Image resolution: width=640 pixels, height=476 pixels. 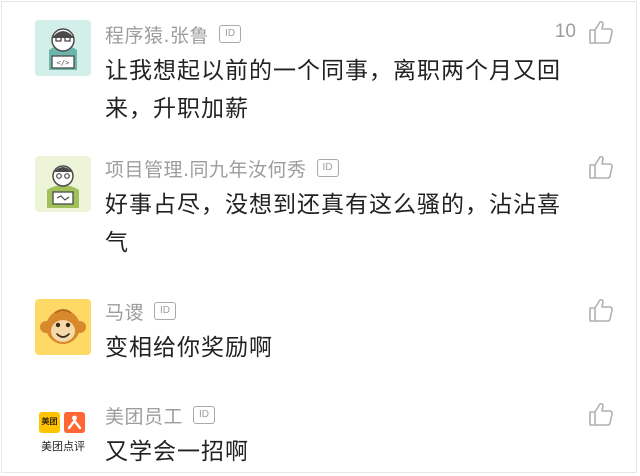 What do you see at coordinates (63, 434) in the screenshot?
I see `meituan-avatar-icon: 美团 美团点评` at bounding box center [63, 434].